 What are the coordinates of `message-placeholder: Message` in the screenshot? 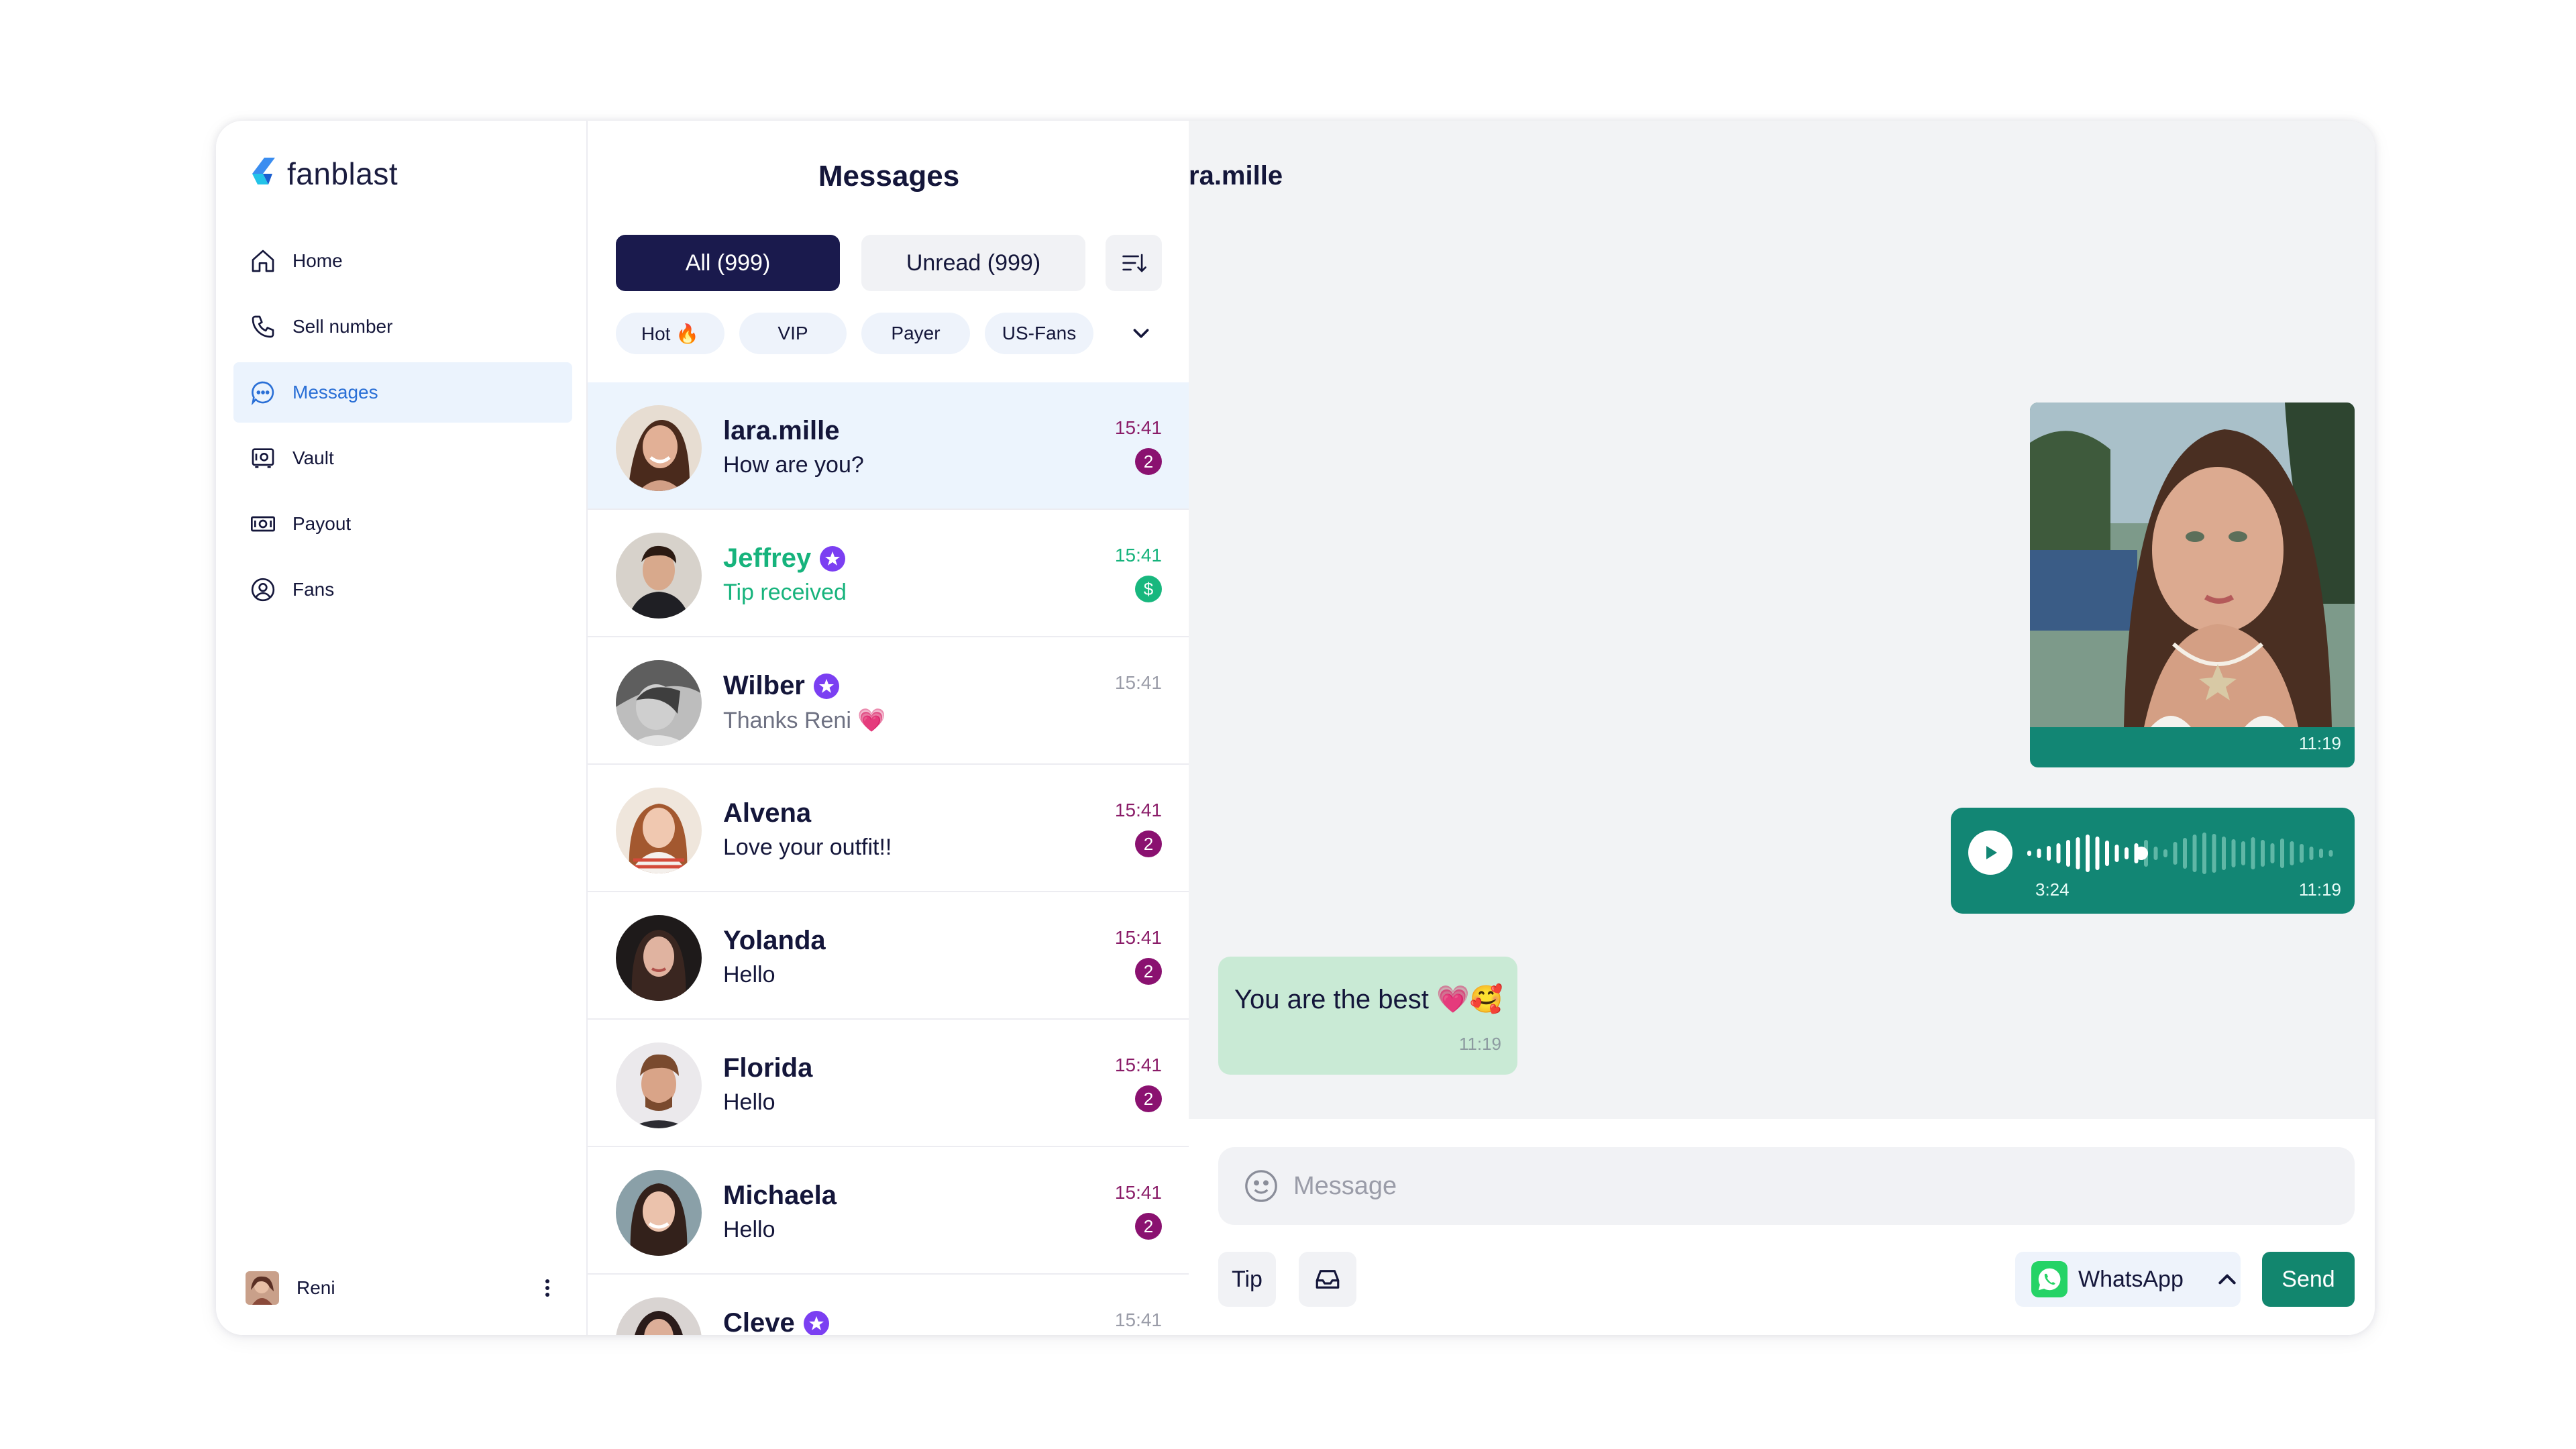 It's located at (1345, 1185).